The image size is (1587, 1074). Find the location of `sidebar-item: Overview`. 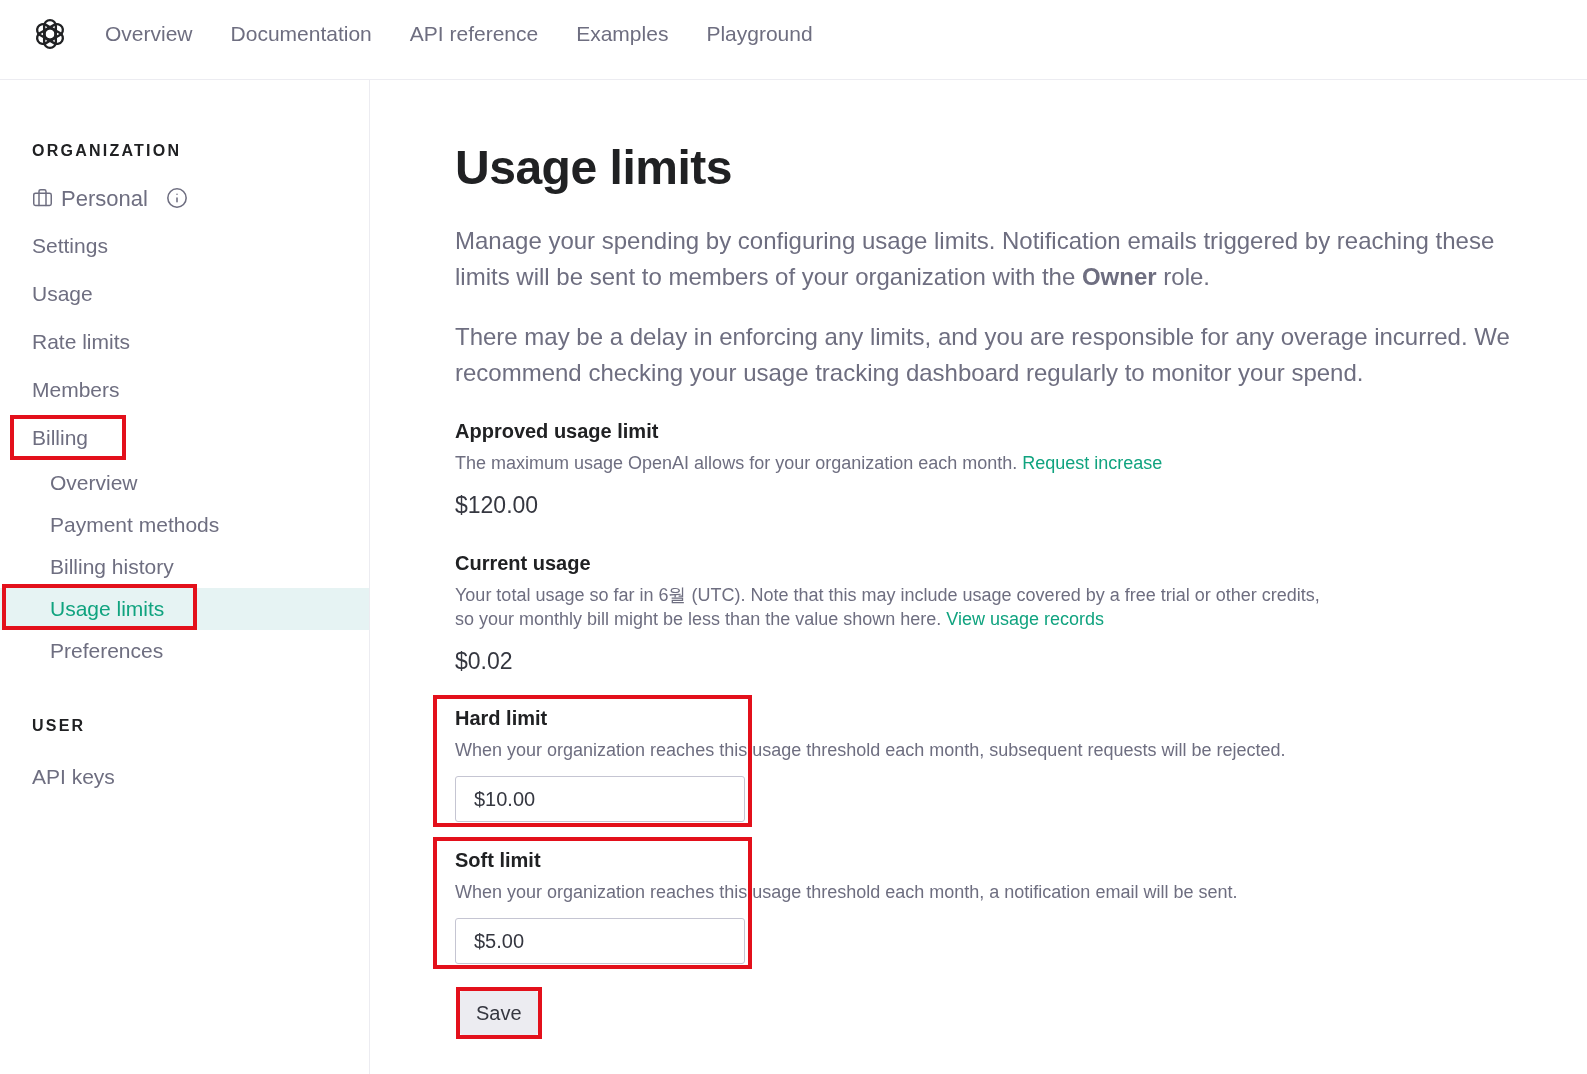

sidebar-item: Overview is located at coordinates (184, 483).